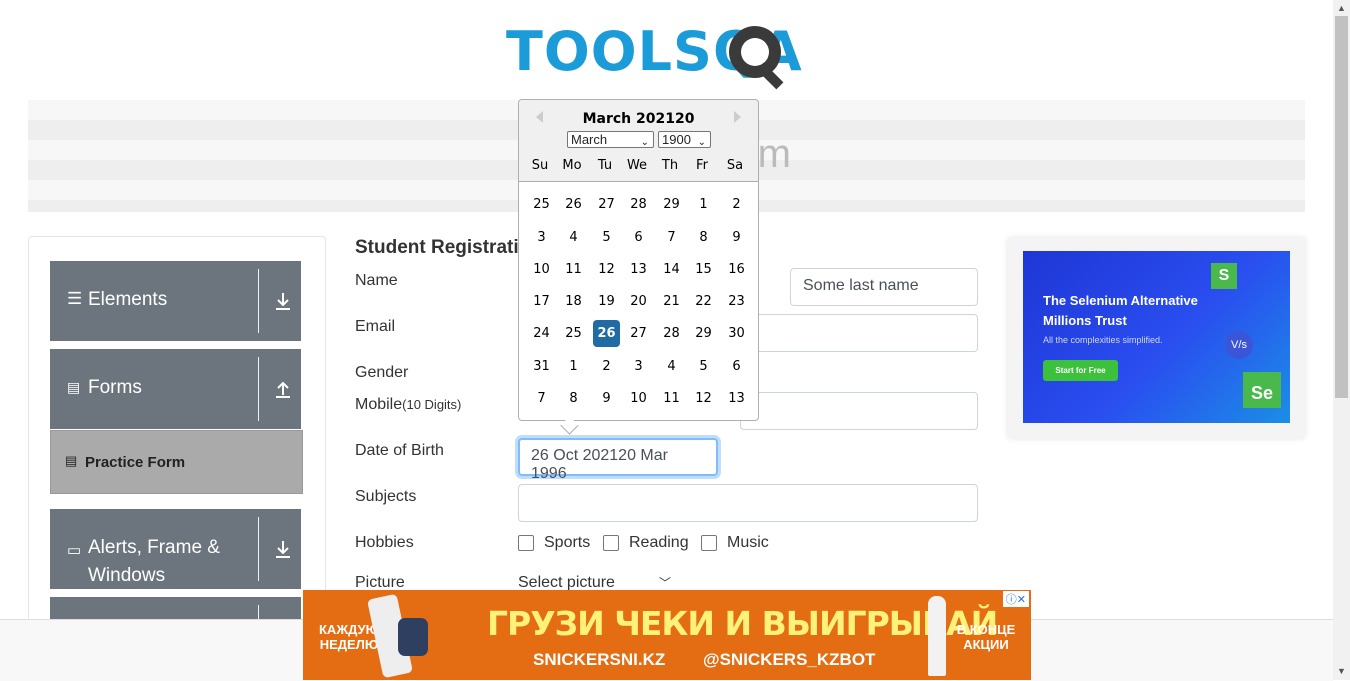  Describe the element at coordinates (573, 301) in the screenshot. I see `calendar-day: 18` at that location.